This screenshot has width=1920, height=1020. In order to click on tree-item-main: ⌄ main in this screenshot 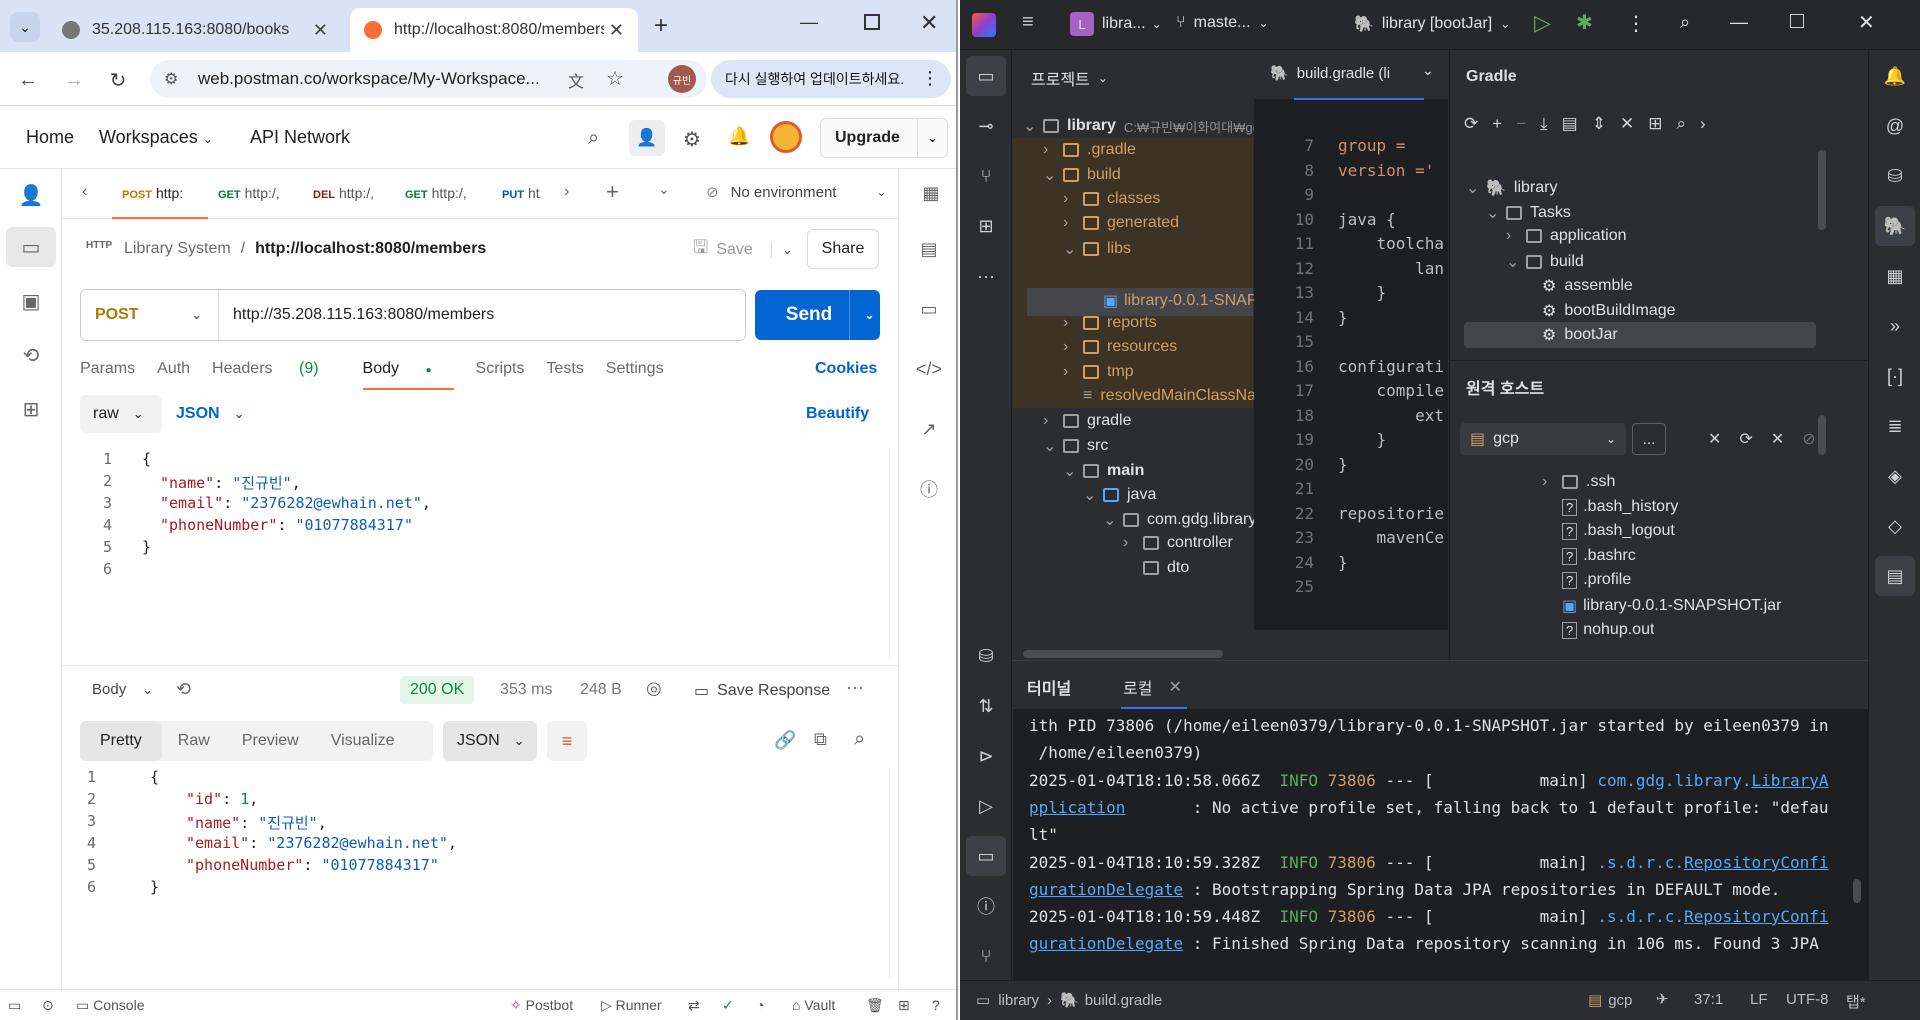, I will do `click(1103, 471)`.